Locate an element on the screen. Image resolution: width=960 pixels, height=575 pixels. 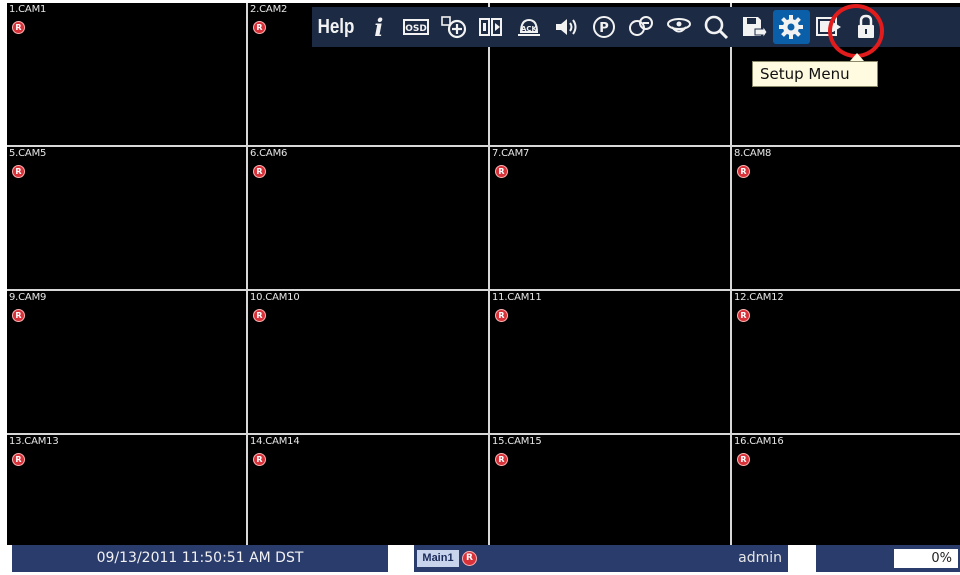
export-button is located at coordinates (754, 27).